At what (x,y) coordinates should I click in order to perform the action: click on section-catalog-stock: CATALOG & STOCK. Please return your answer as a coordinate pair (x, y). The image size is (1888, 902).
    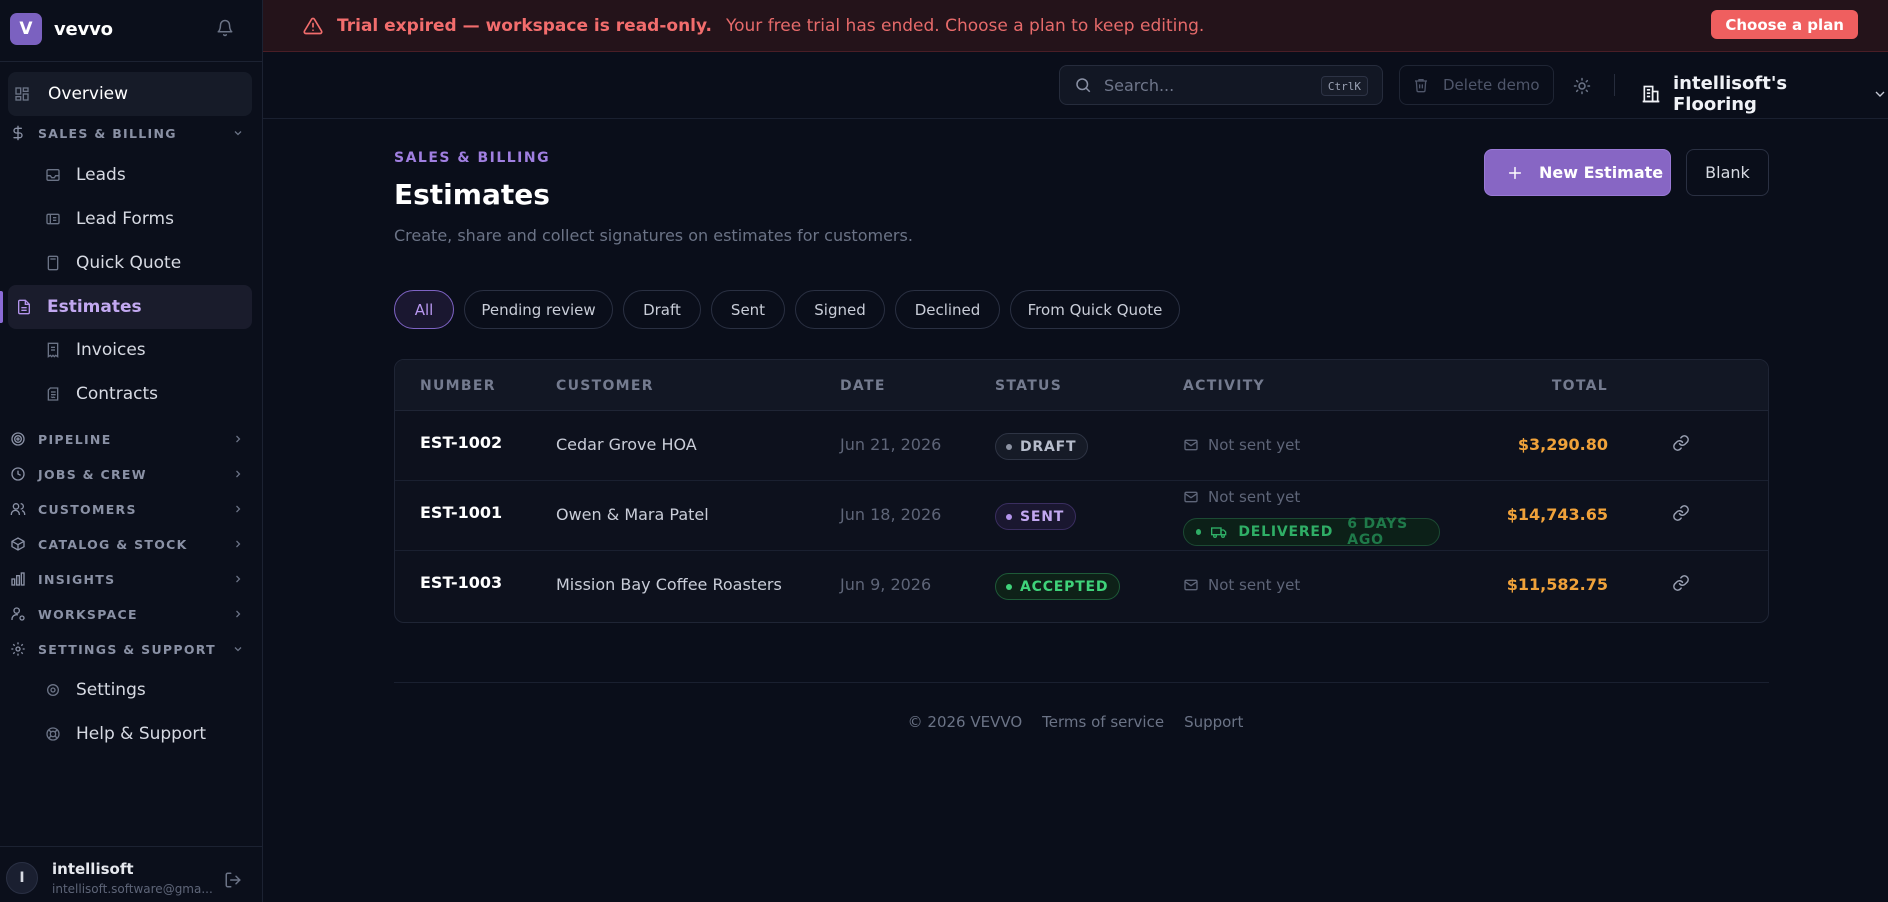
    Looking at the image, I should click on (132, 544).